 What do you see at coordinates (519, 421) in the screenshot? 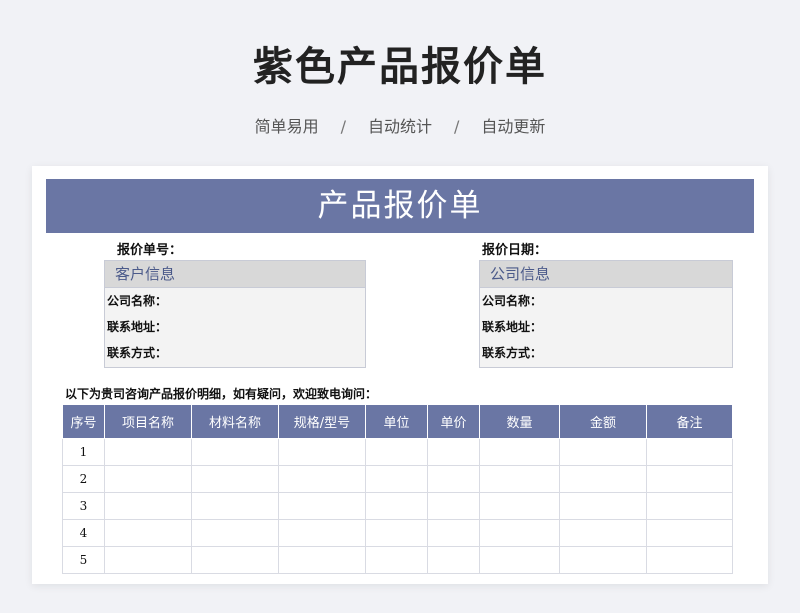
I see `col-header-quantity: 数量` at bounding box center [519, 421].